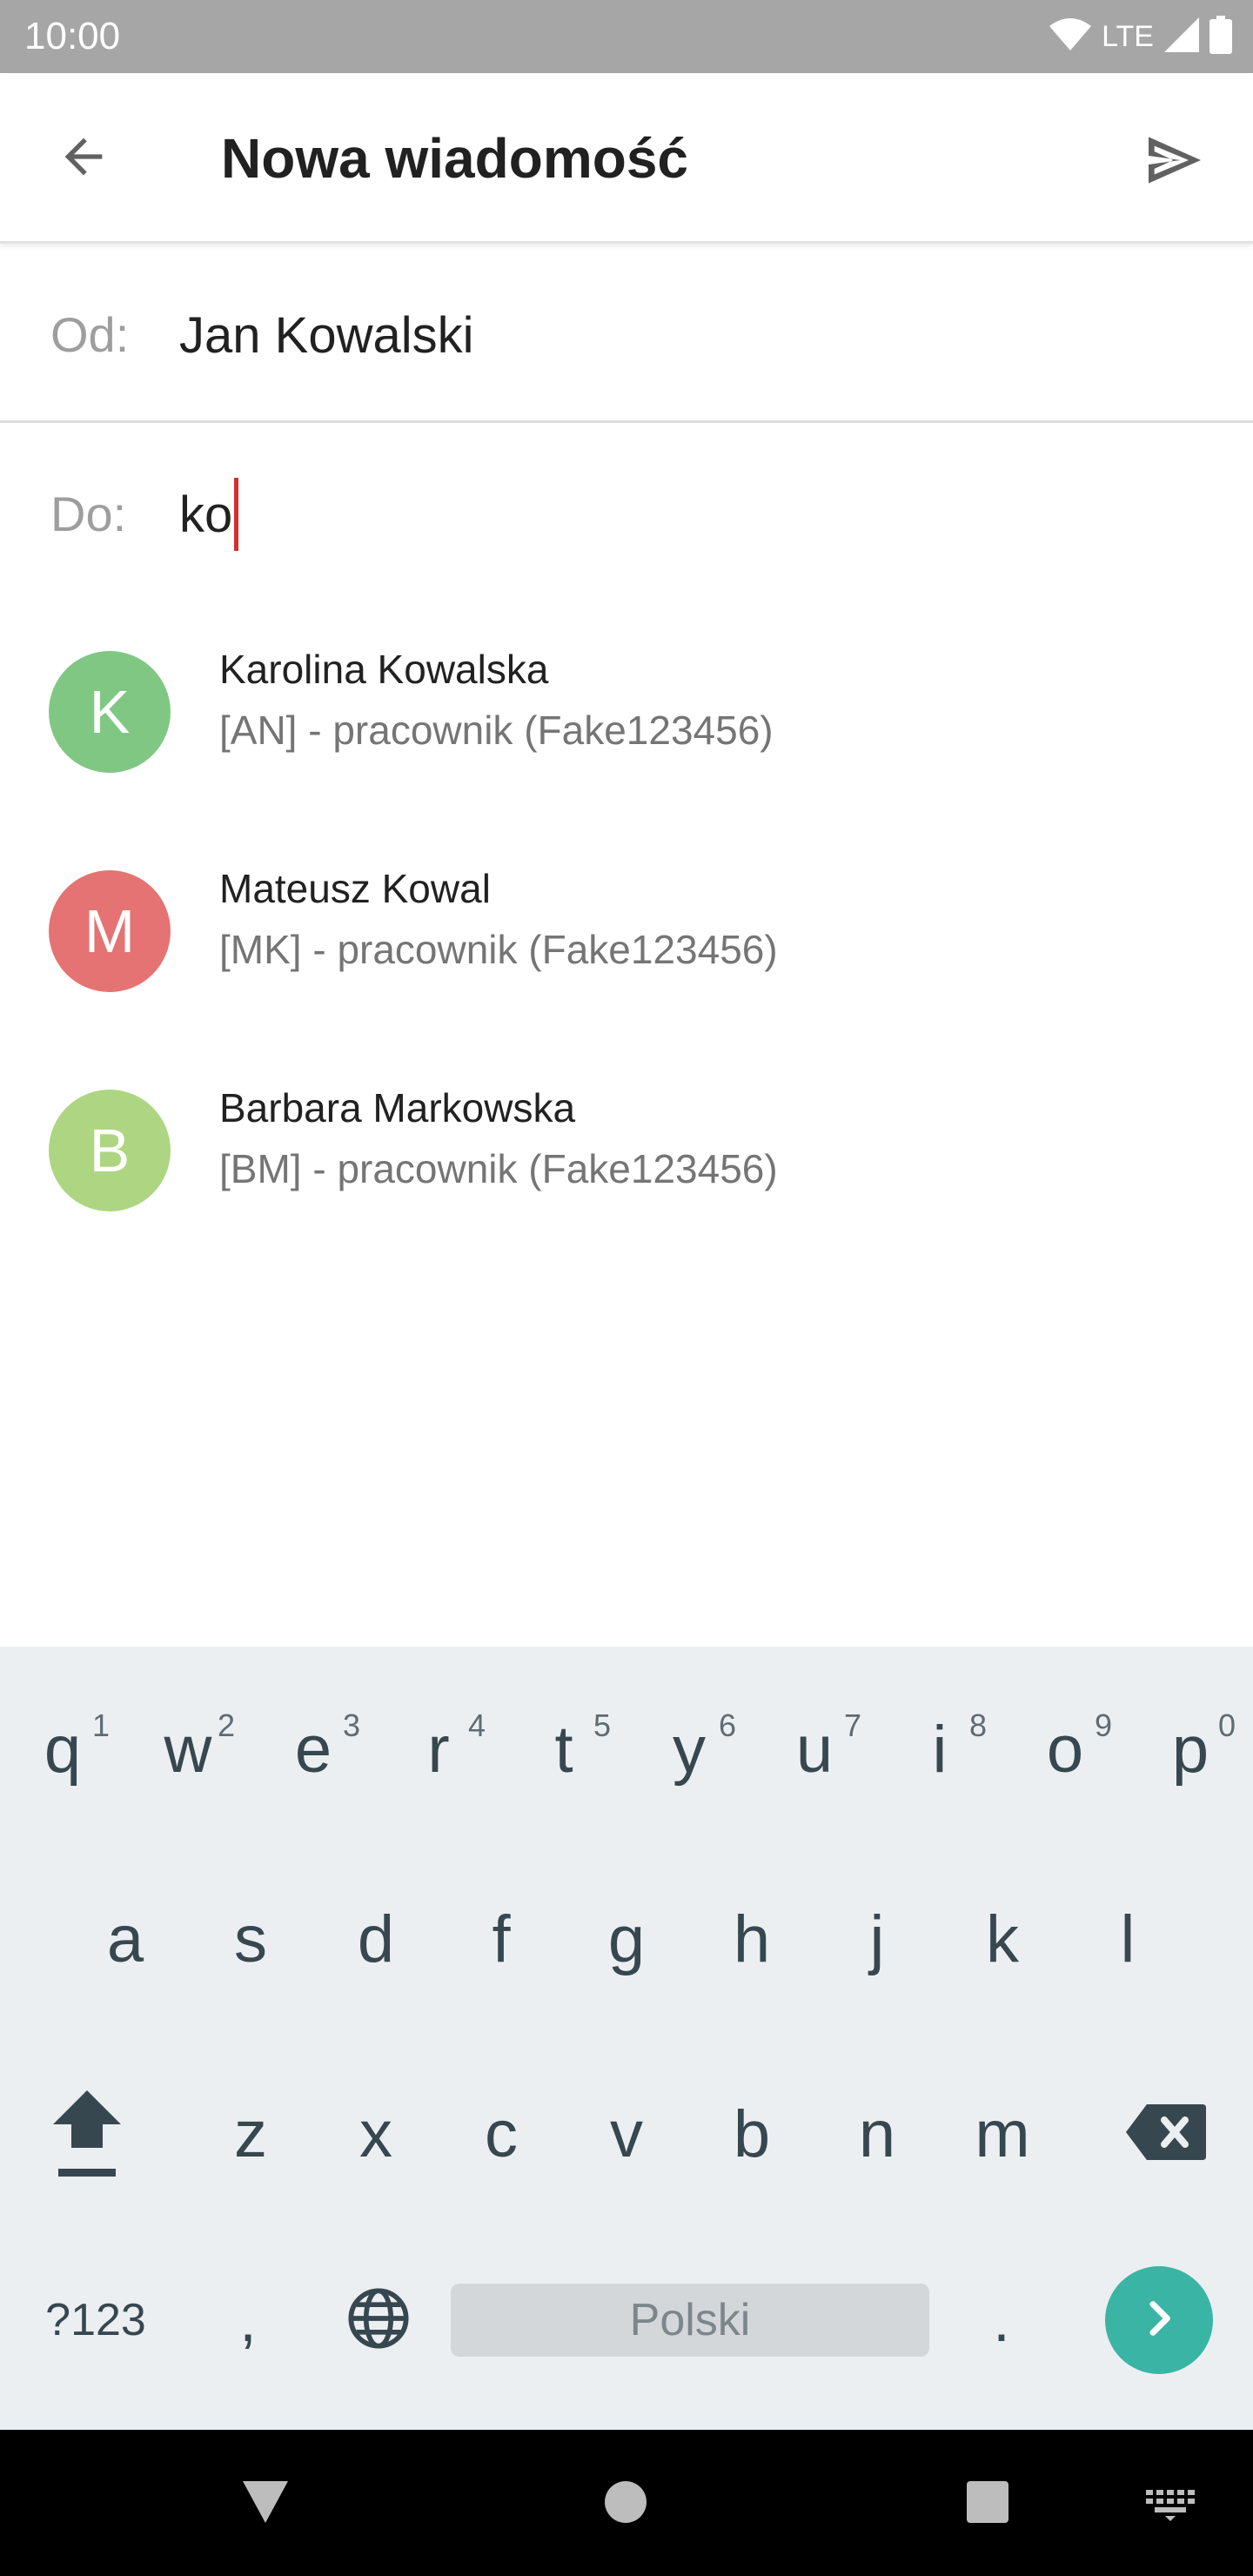 Image resolution: width=1253 pixels, height=2576 pixels. What do you see at coordinates (110, 931) in the screenshot?
I see `avatar: M` at bounding box center [110, 931].